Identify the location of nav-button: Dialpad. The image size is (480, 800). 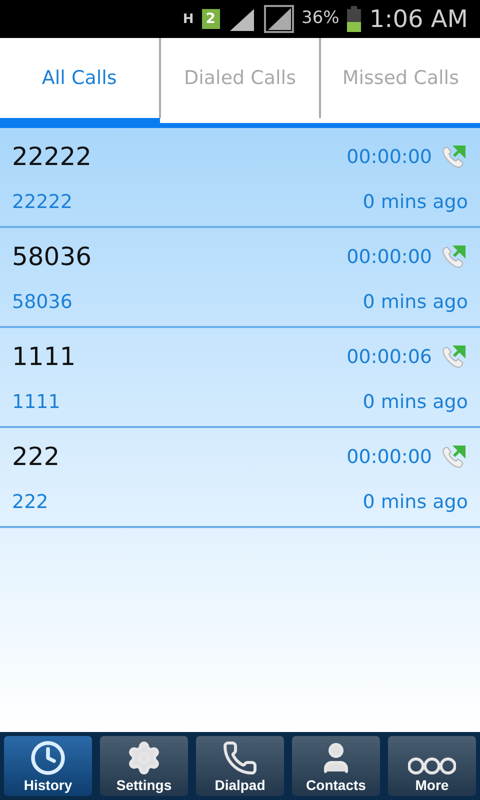
(240, 766).